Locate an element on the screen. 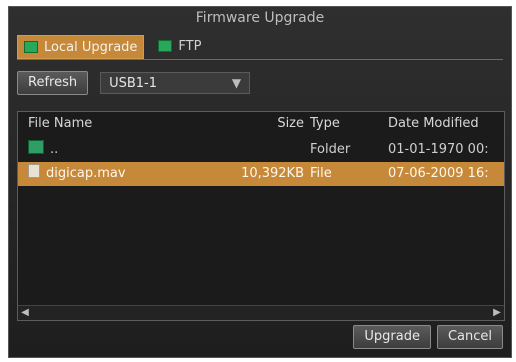 This screenshot has width=516, height=362. file-date: 01-01-1970 00: is located at coordinates (438, 149).